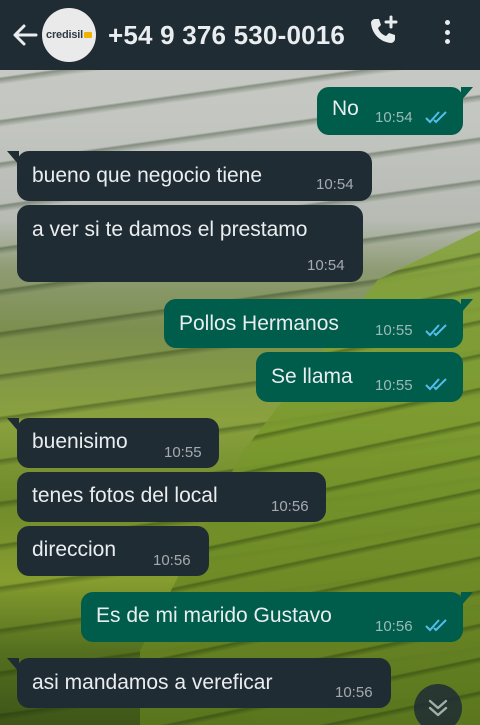 The width and height of the screenshot is (480, 725). Describe the element at coordinates (170, 229) in the screenshot. I see `message-text: a ver si te damos el prestamo` at that location.